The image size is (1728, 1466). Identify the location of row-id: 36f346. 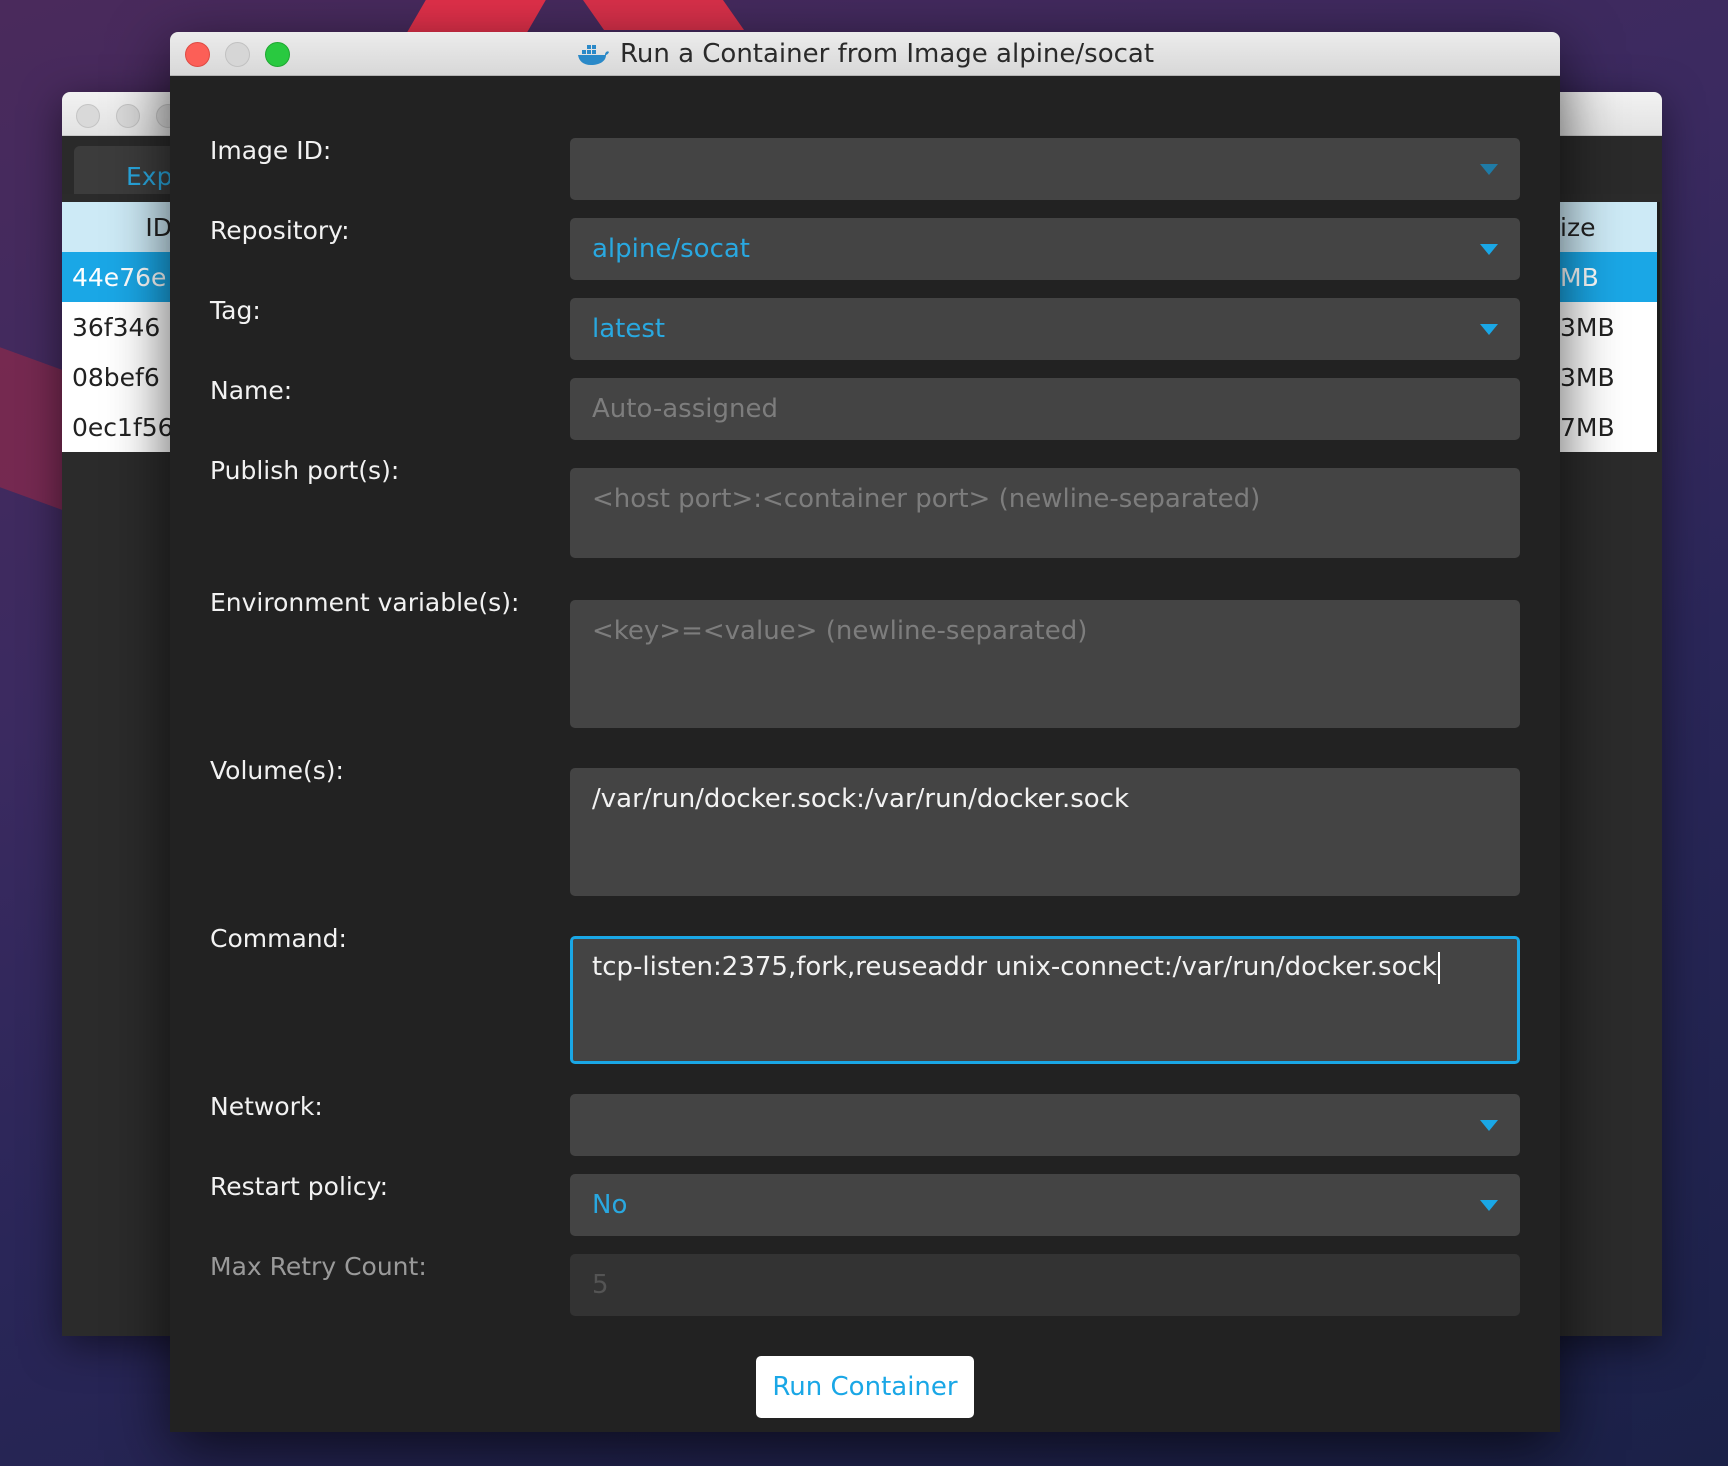
(116, 327).